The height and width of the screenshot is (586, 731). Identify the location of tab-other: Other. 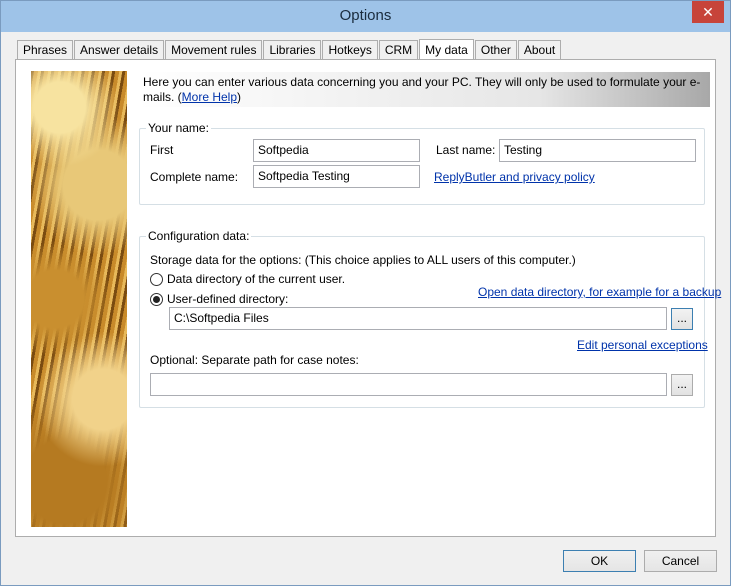
(495, 50).